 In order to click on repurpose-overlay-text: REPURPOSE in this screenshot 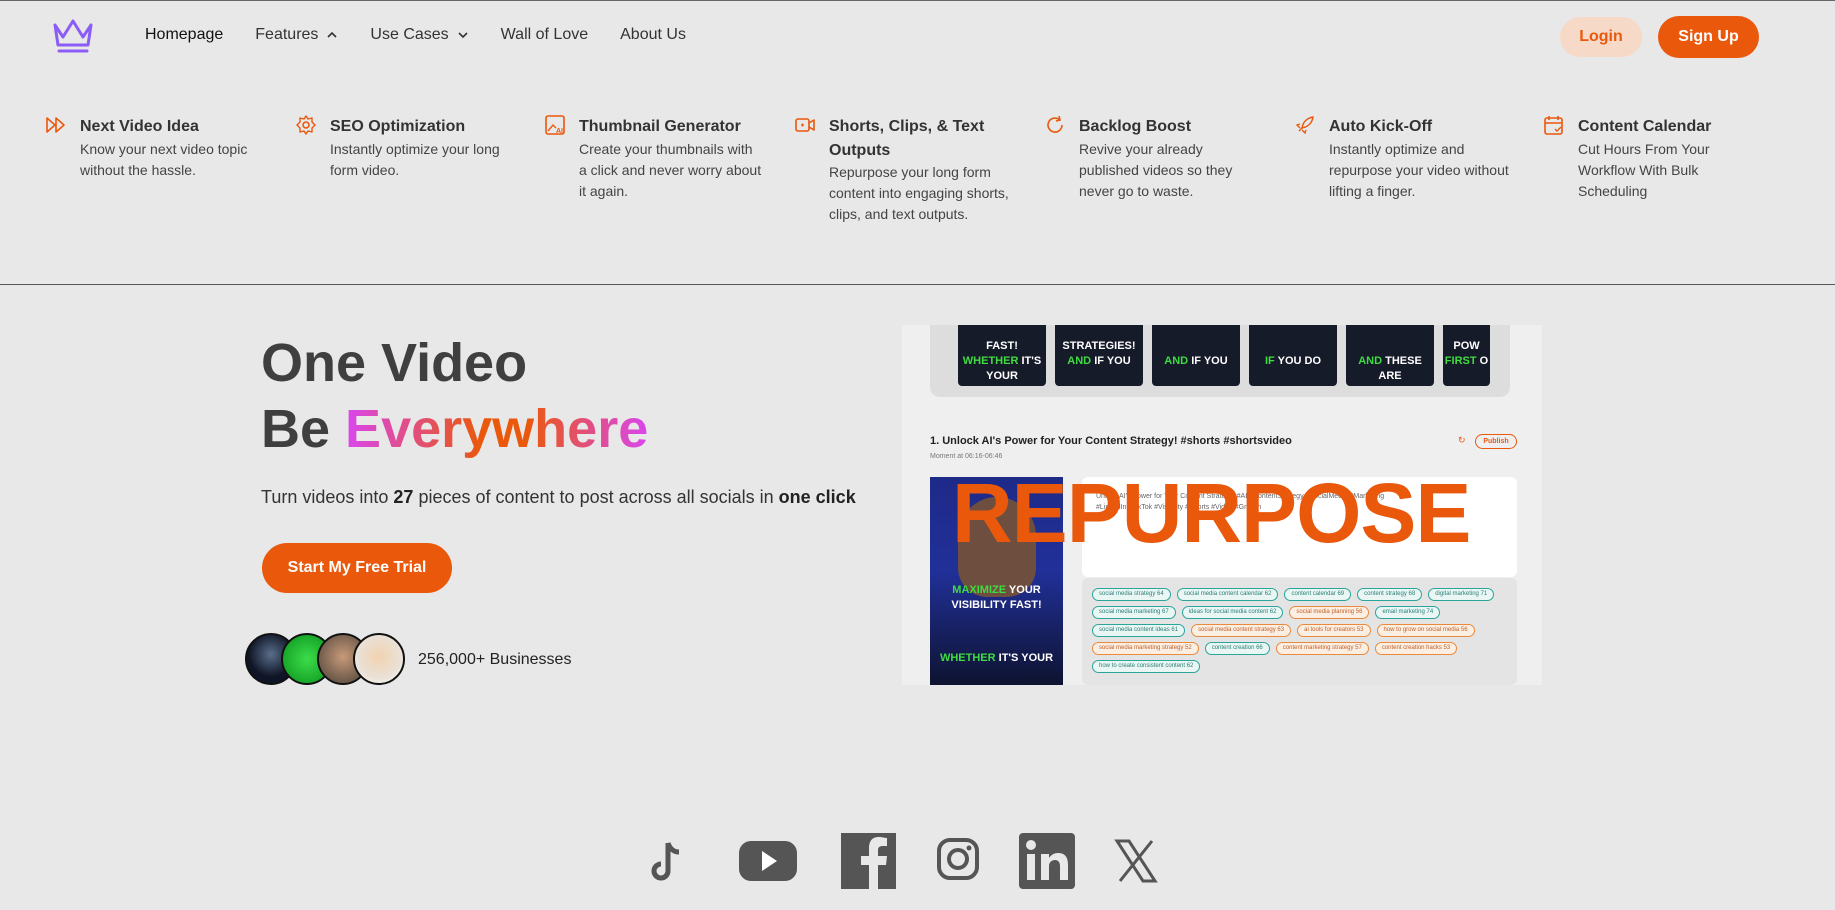, I will do `click(1211, 513)`.